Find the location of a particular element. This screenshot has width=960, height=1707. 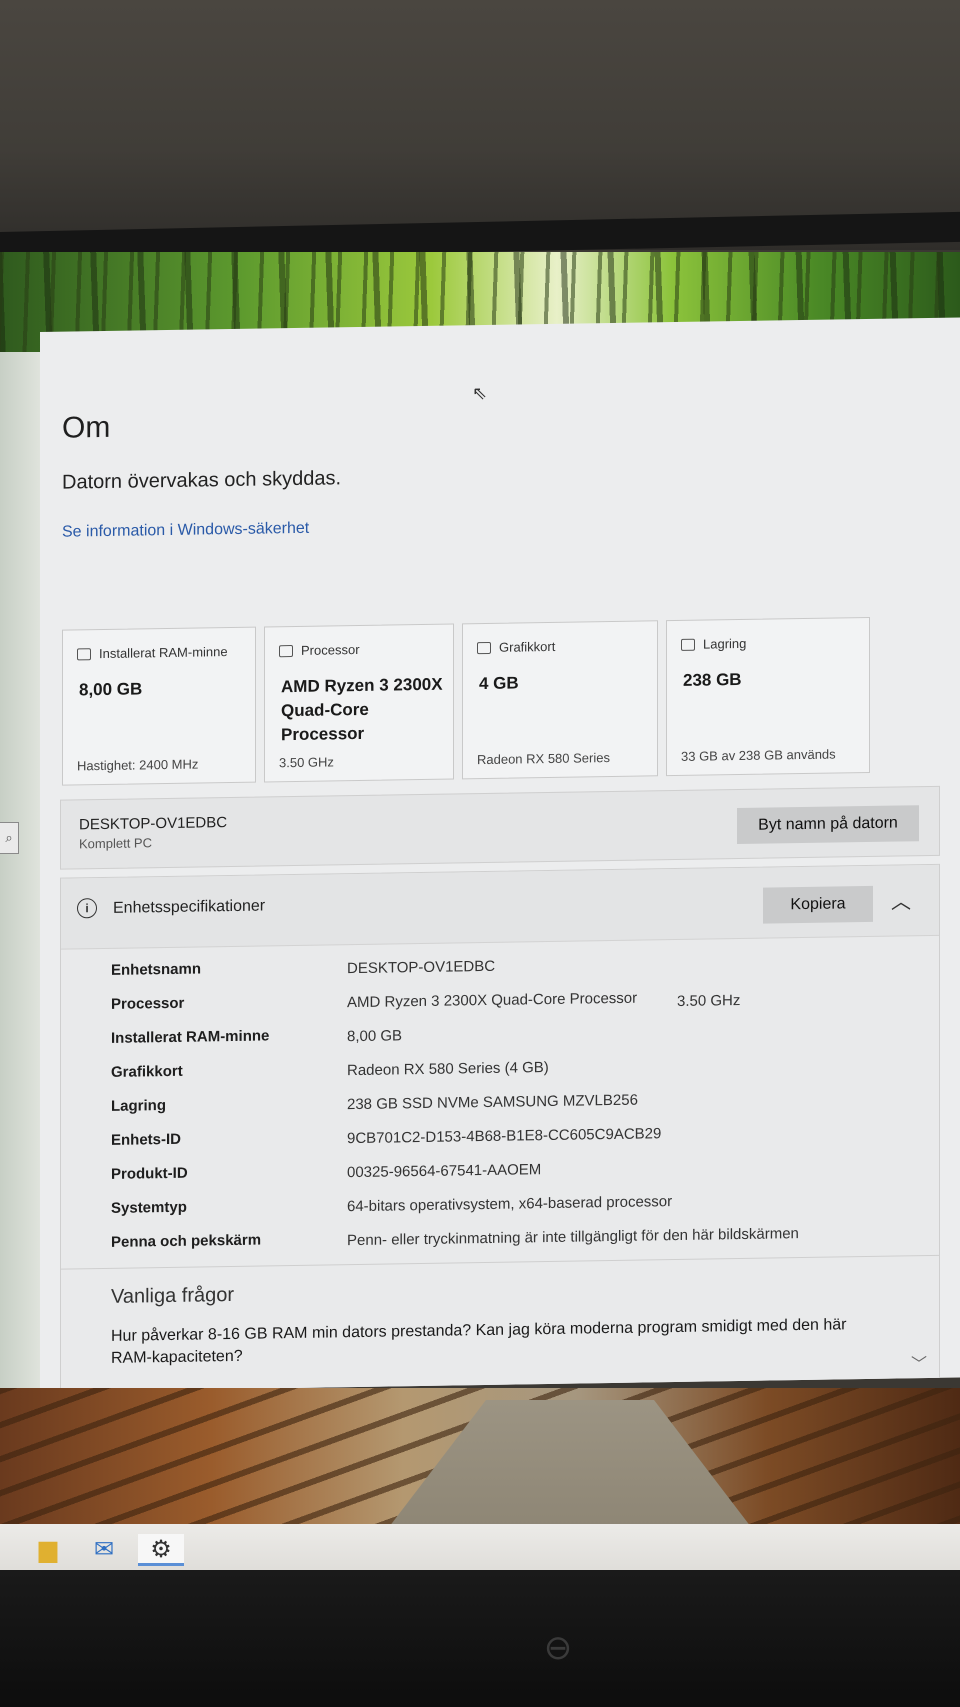

card-label: Grafikkort is located at coordinates (527, 646).